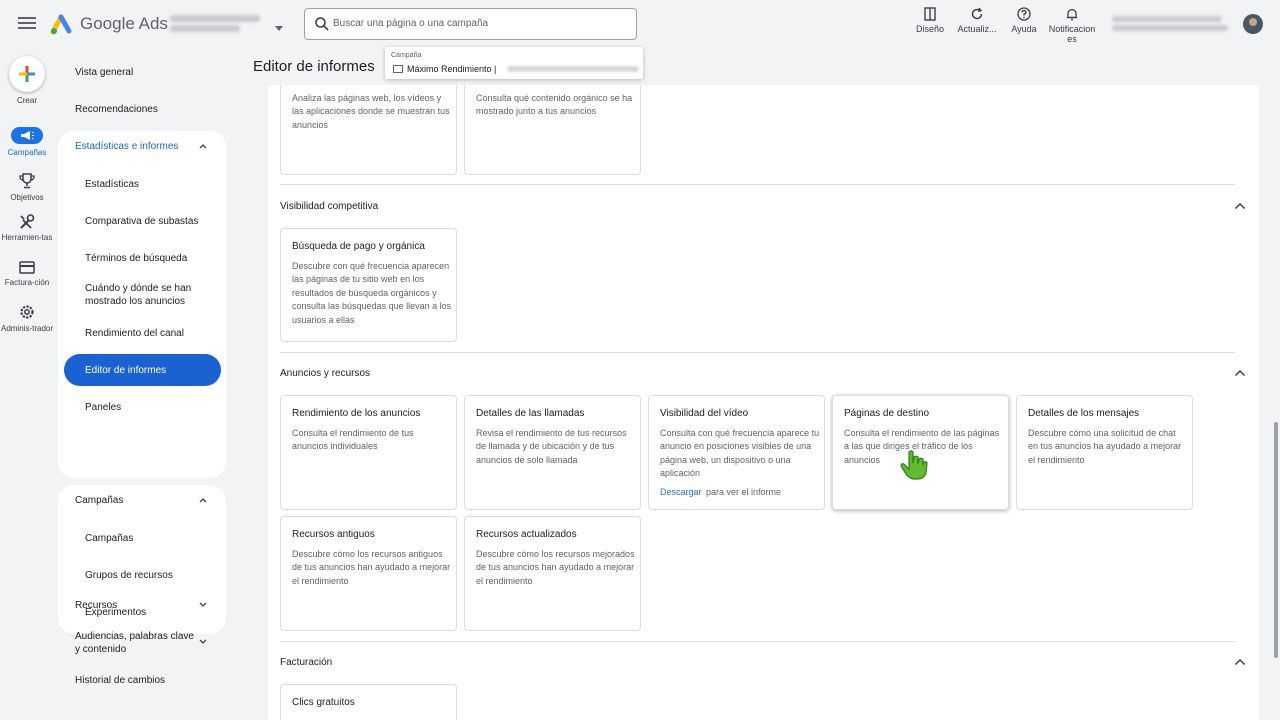 This screenshot has height=720, width=1280. What do you see at coordinates (116, 109) in the screenshot?
I see `nav-recommendations: Recomendaciones` at bounding box center [116, 109].